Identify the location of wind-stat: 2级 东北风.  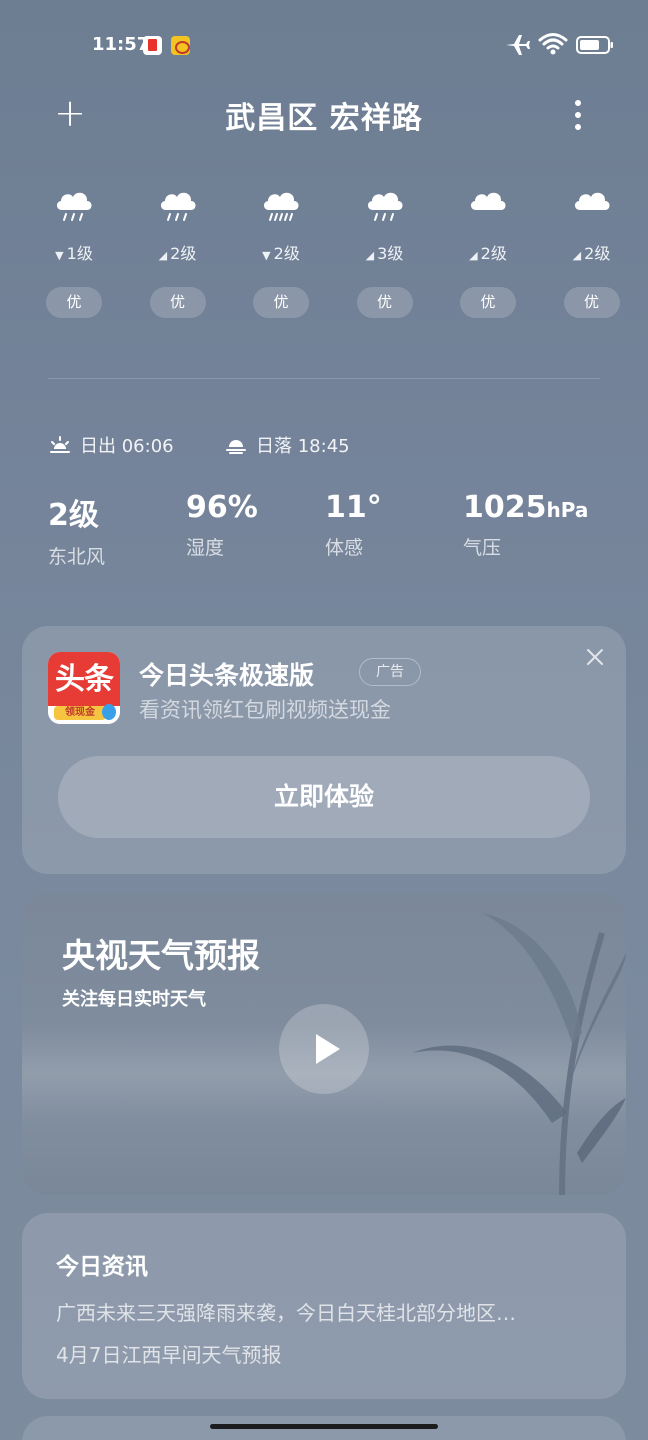
(76, 529).